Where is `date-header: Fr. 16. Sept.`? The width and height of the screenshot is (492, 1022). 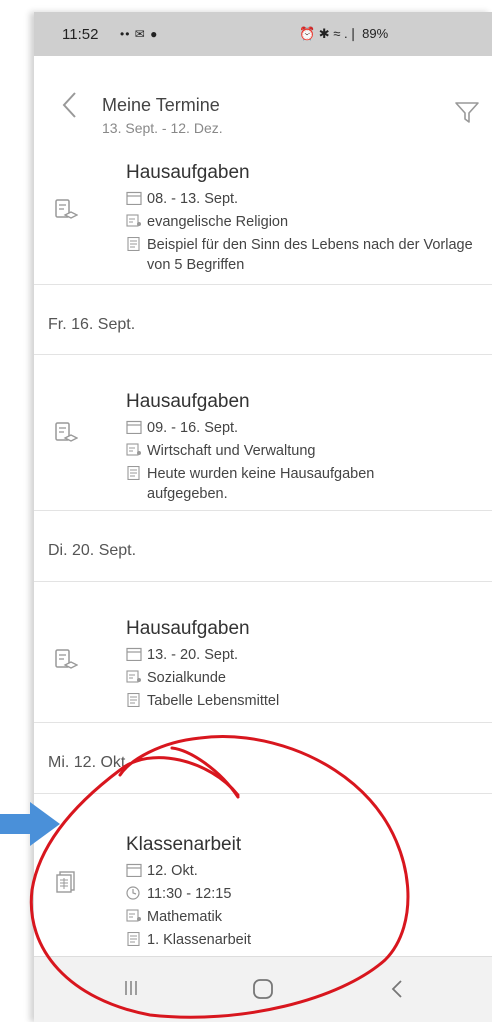
date-header: Fr. 16. Sept. is located at coordinates (92, 324).